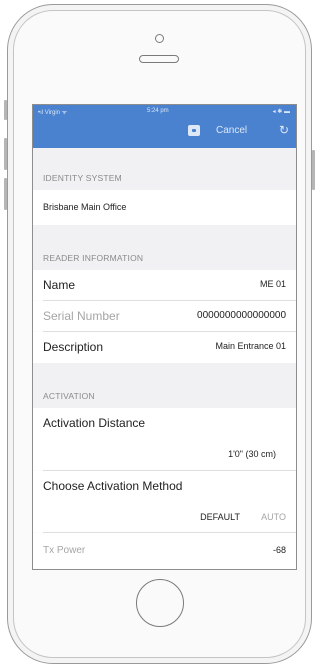 The width and height of the screenshot is (321, 669). Describe the element at coordinates (279, 550) in the screenshot. I see `tx-power-value: -68` at that location.